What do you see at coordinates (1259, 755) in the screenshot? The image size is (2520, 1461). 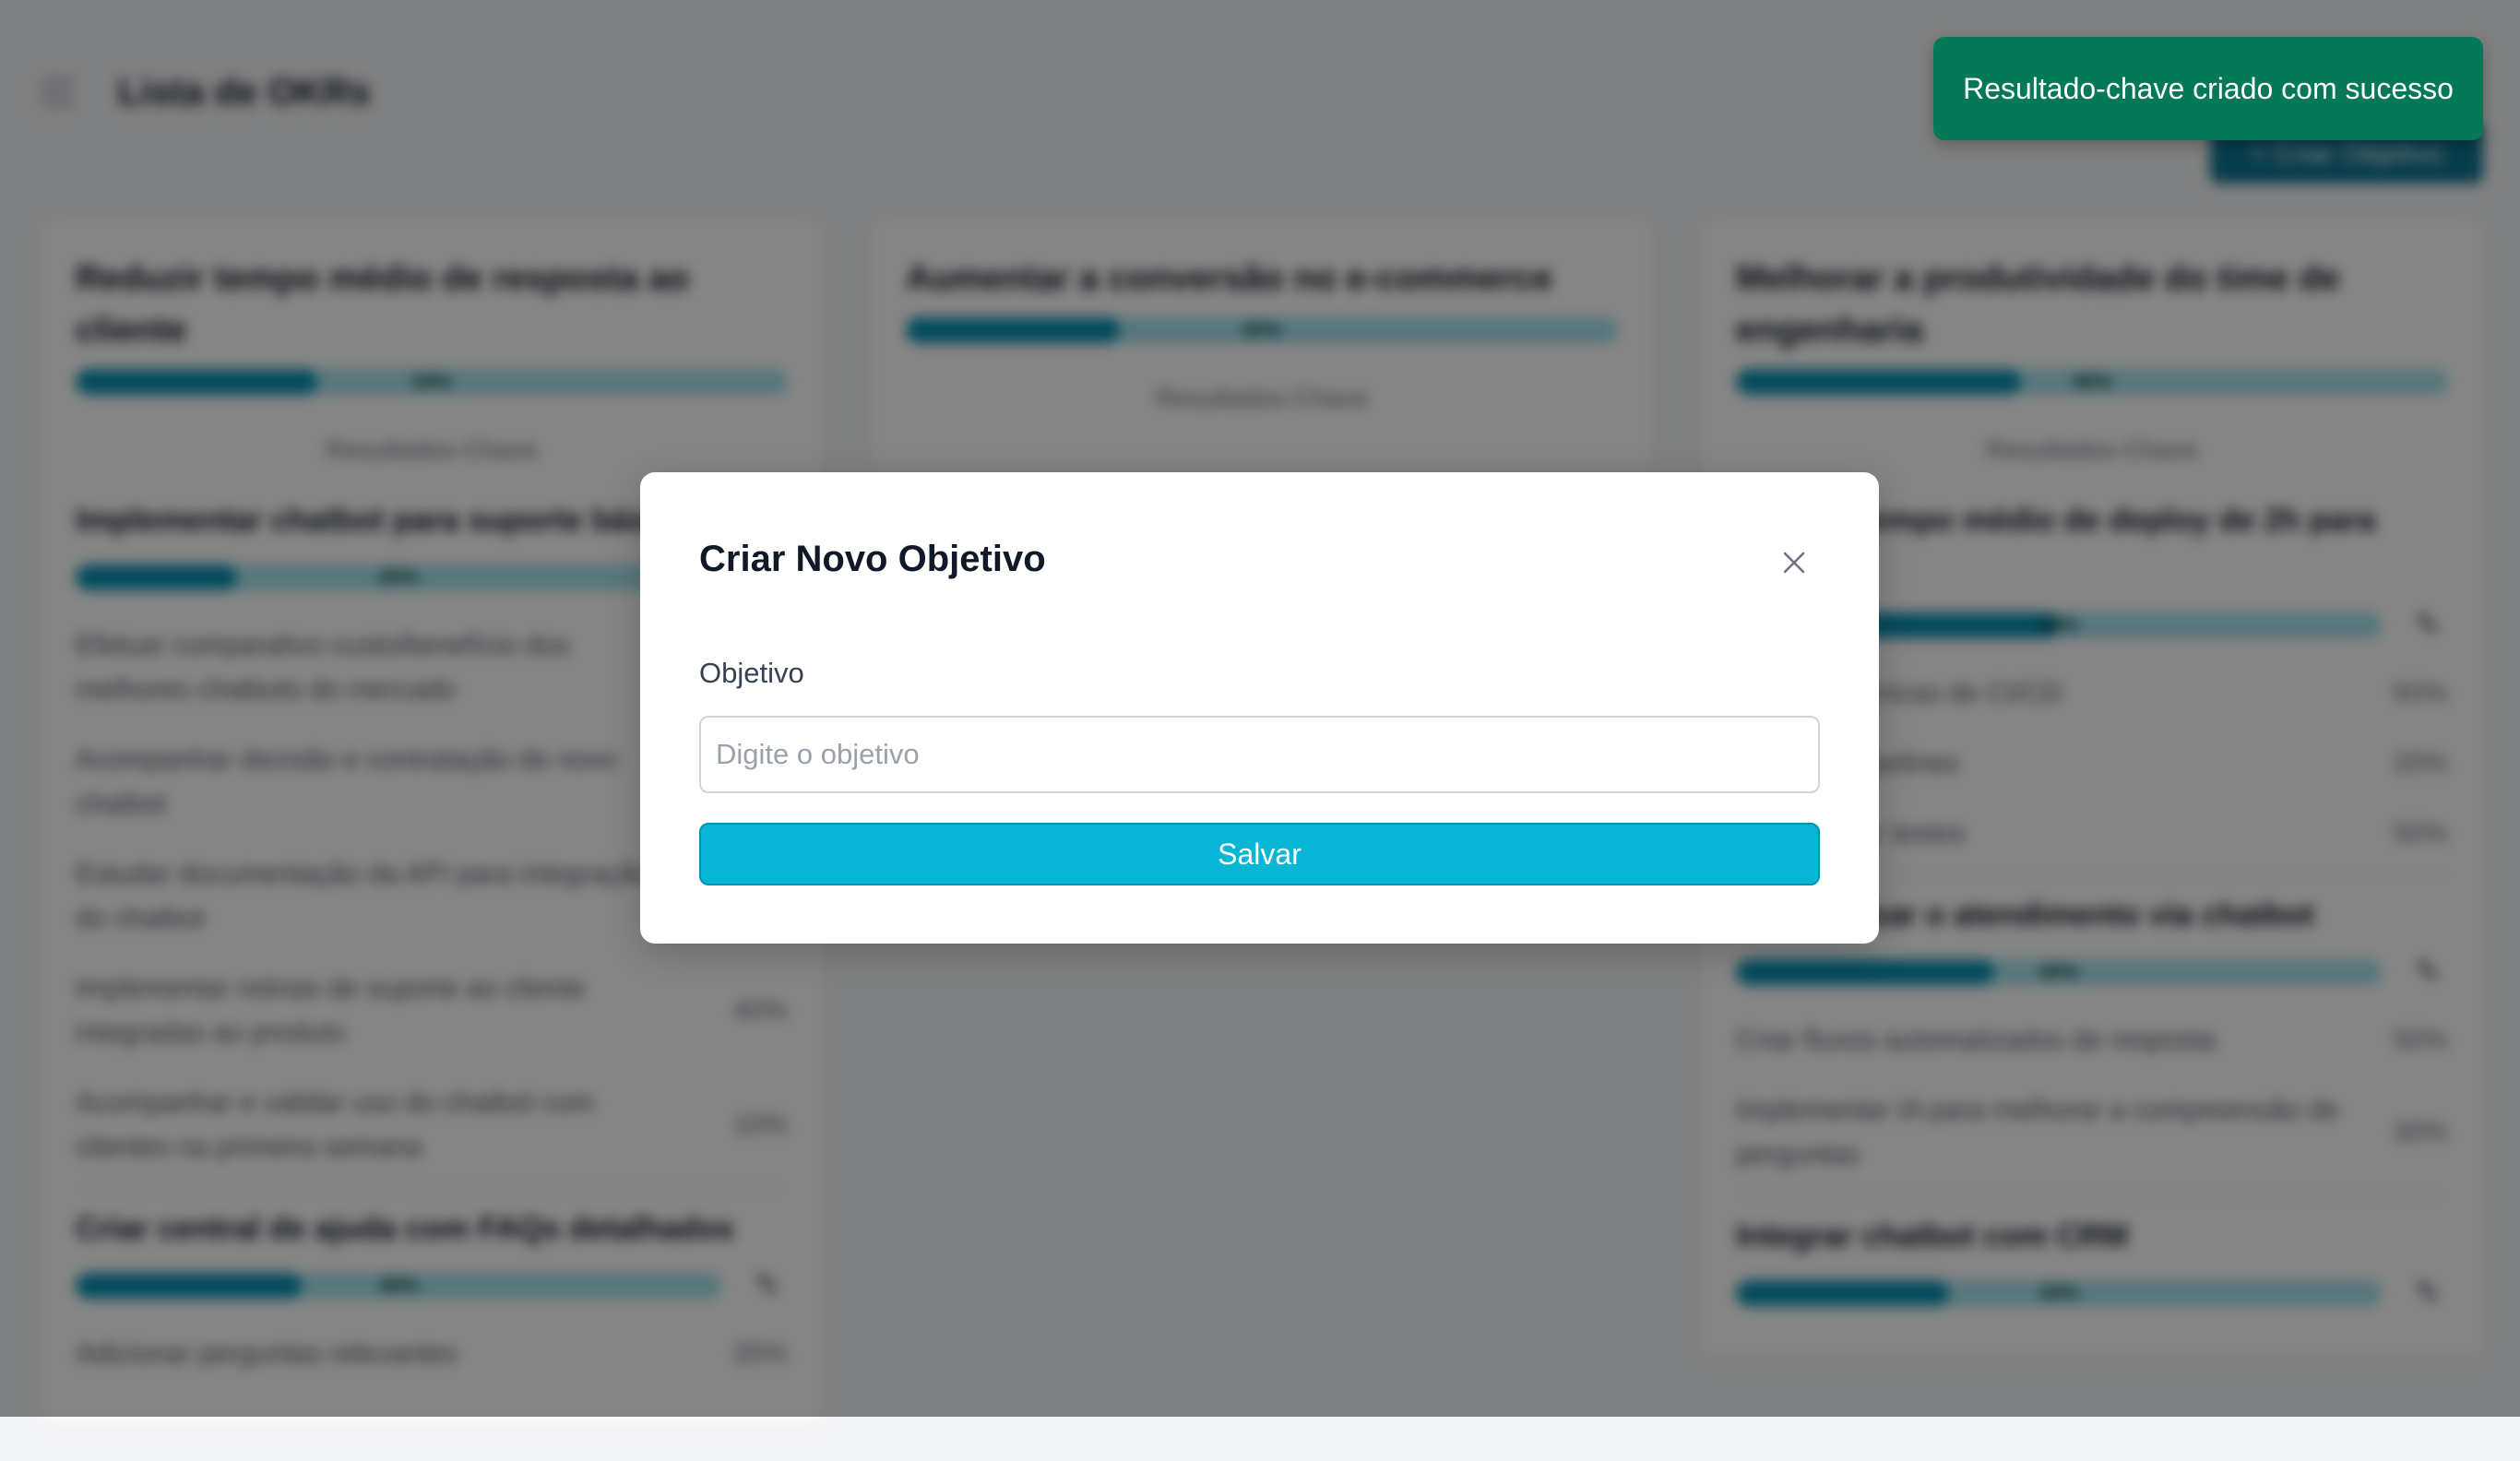 I see `objective-input` at bounding box center [1259, 755].